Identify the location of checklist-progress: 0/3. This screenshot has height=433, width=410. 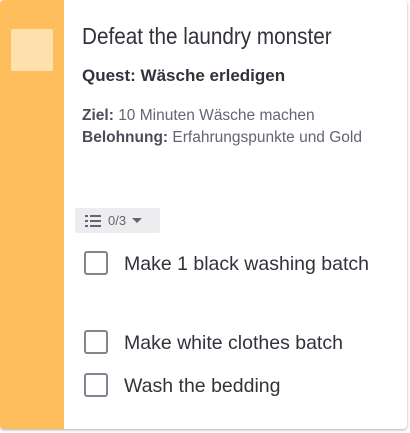
(117, 220).